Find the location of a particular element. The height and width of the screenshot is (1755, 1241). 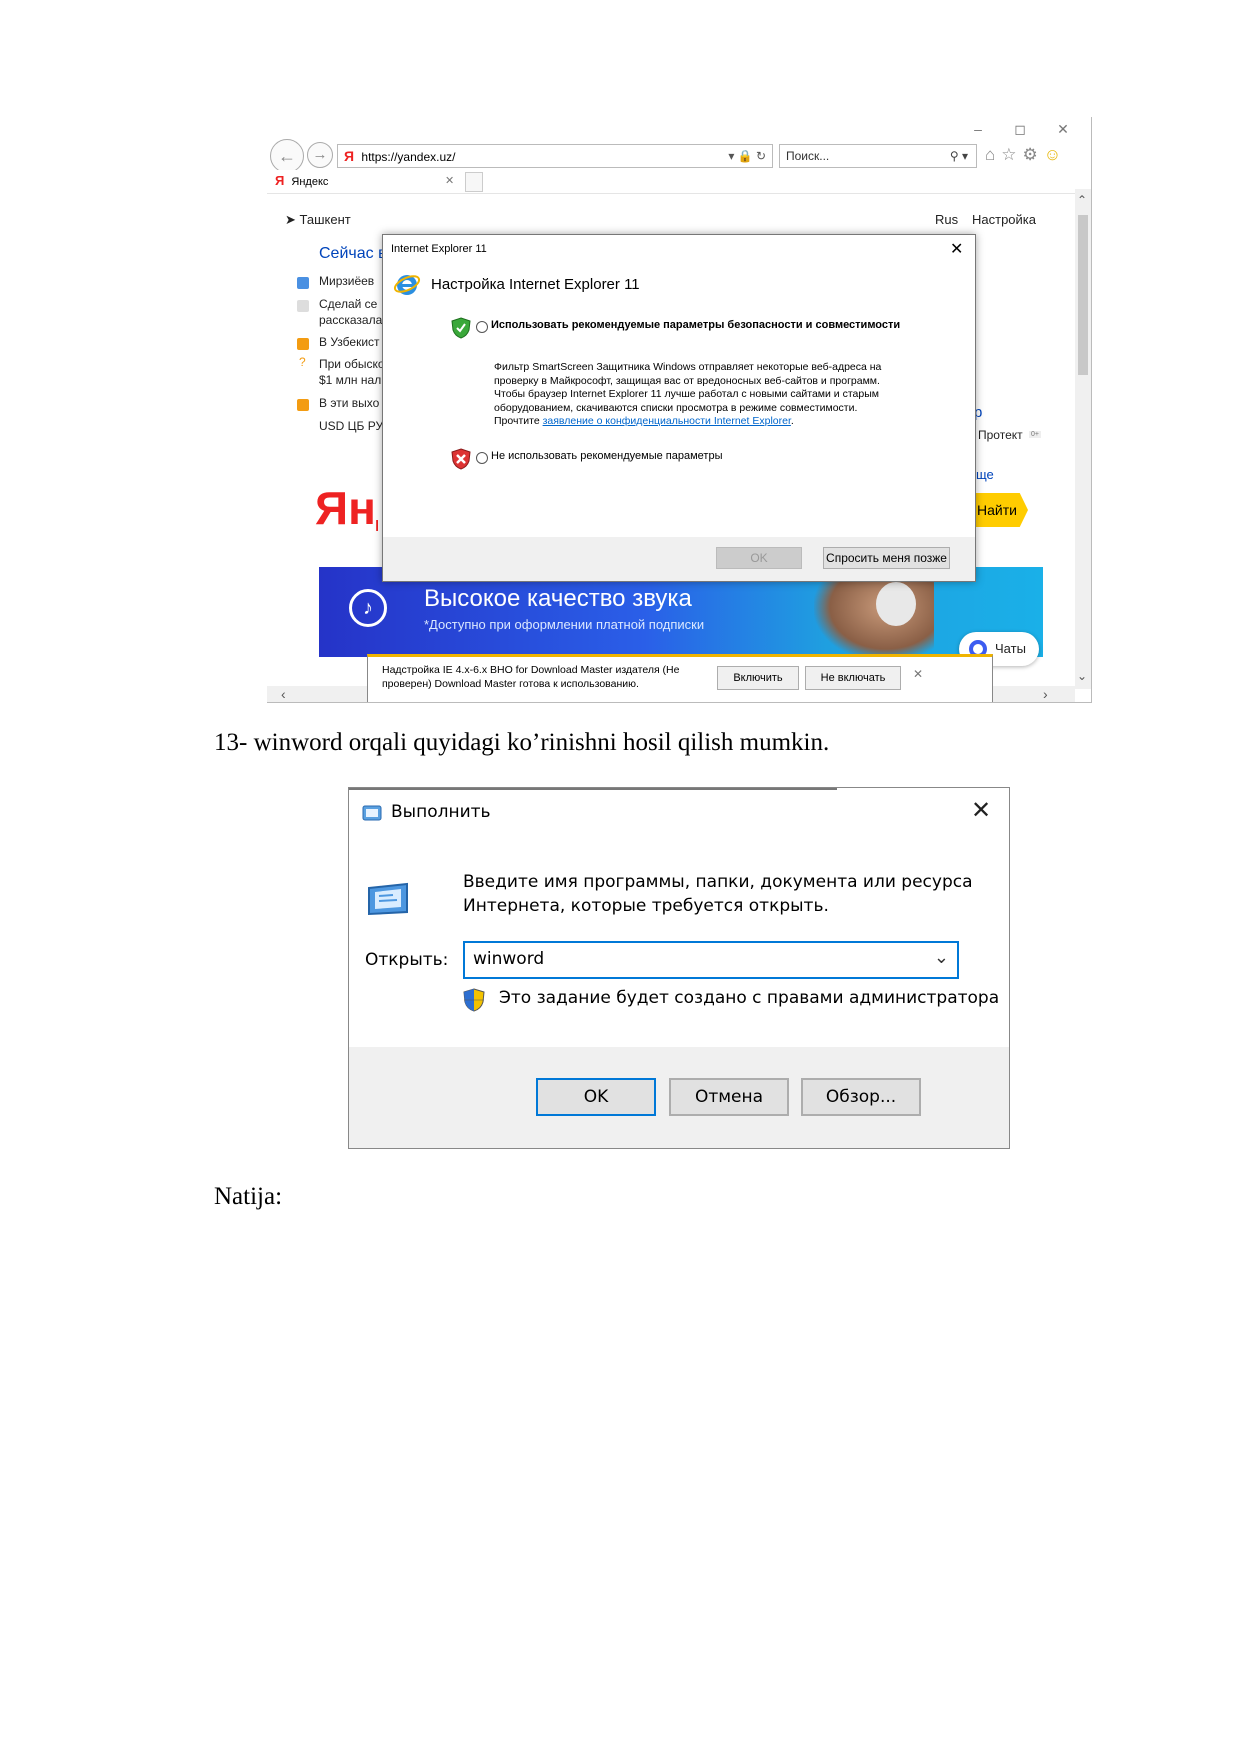

more-link: ще is located at coordinates (985, 474).